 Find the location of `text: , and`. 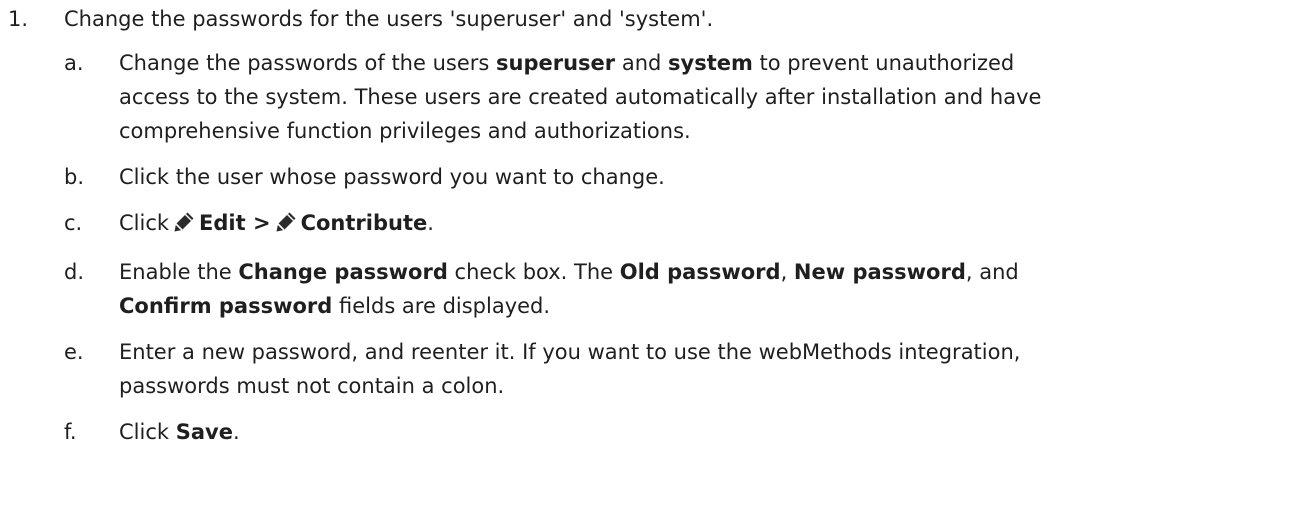

text: , and is located at coordinates (992, 272).